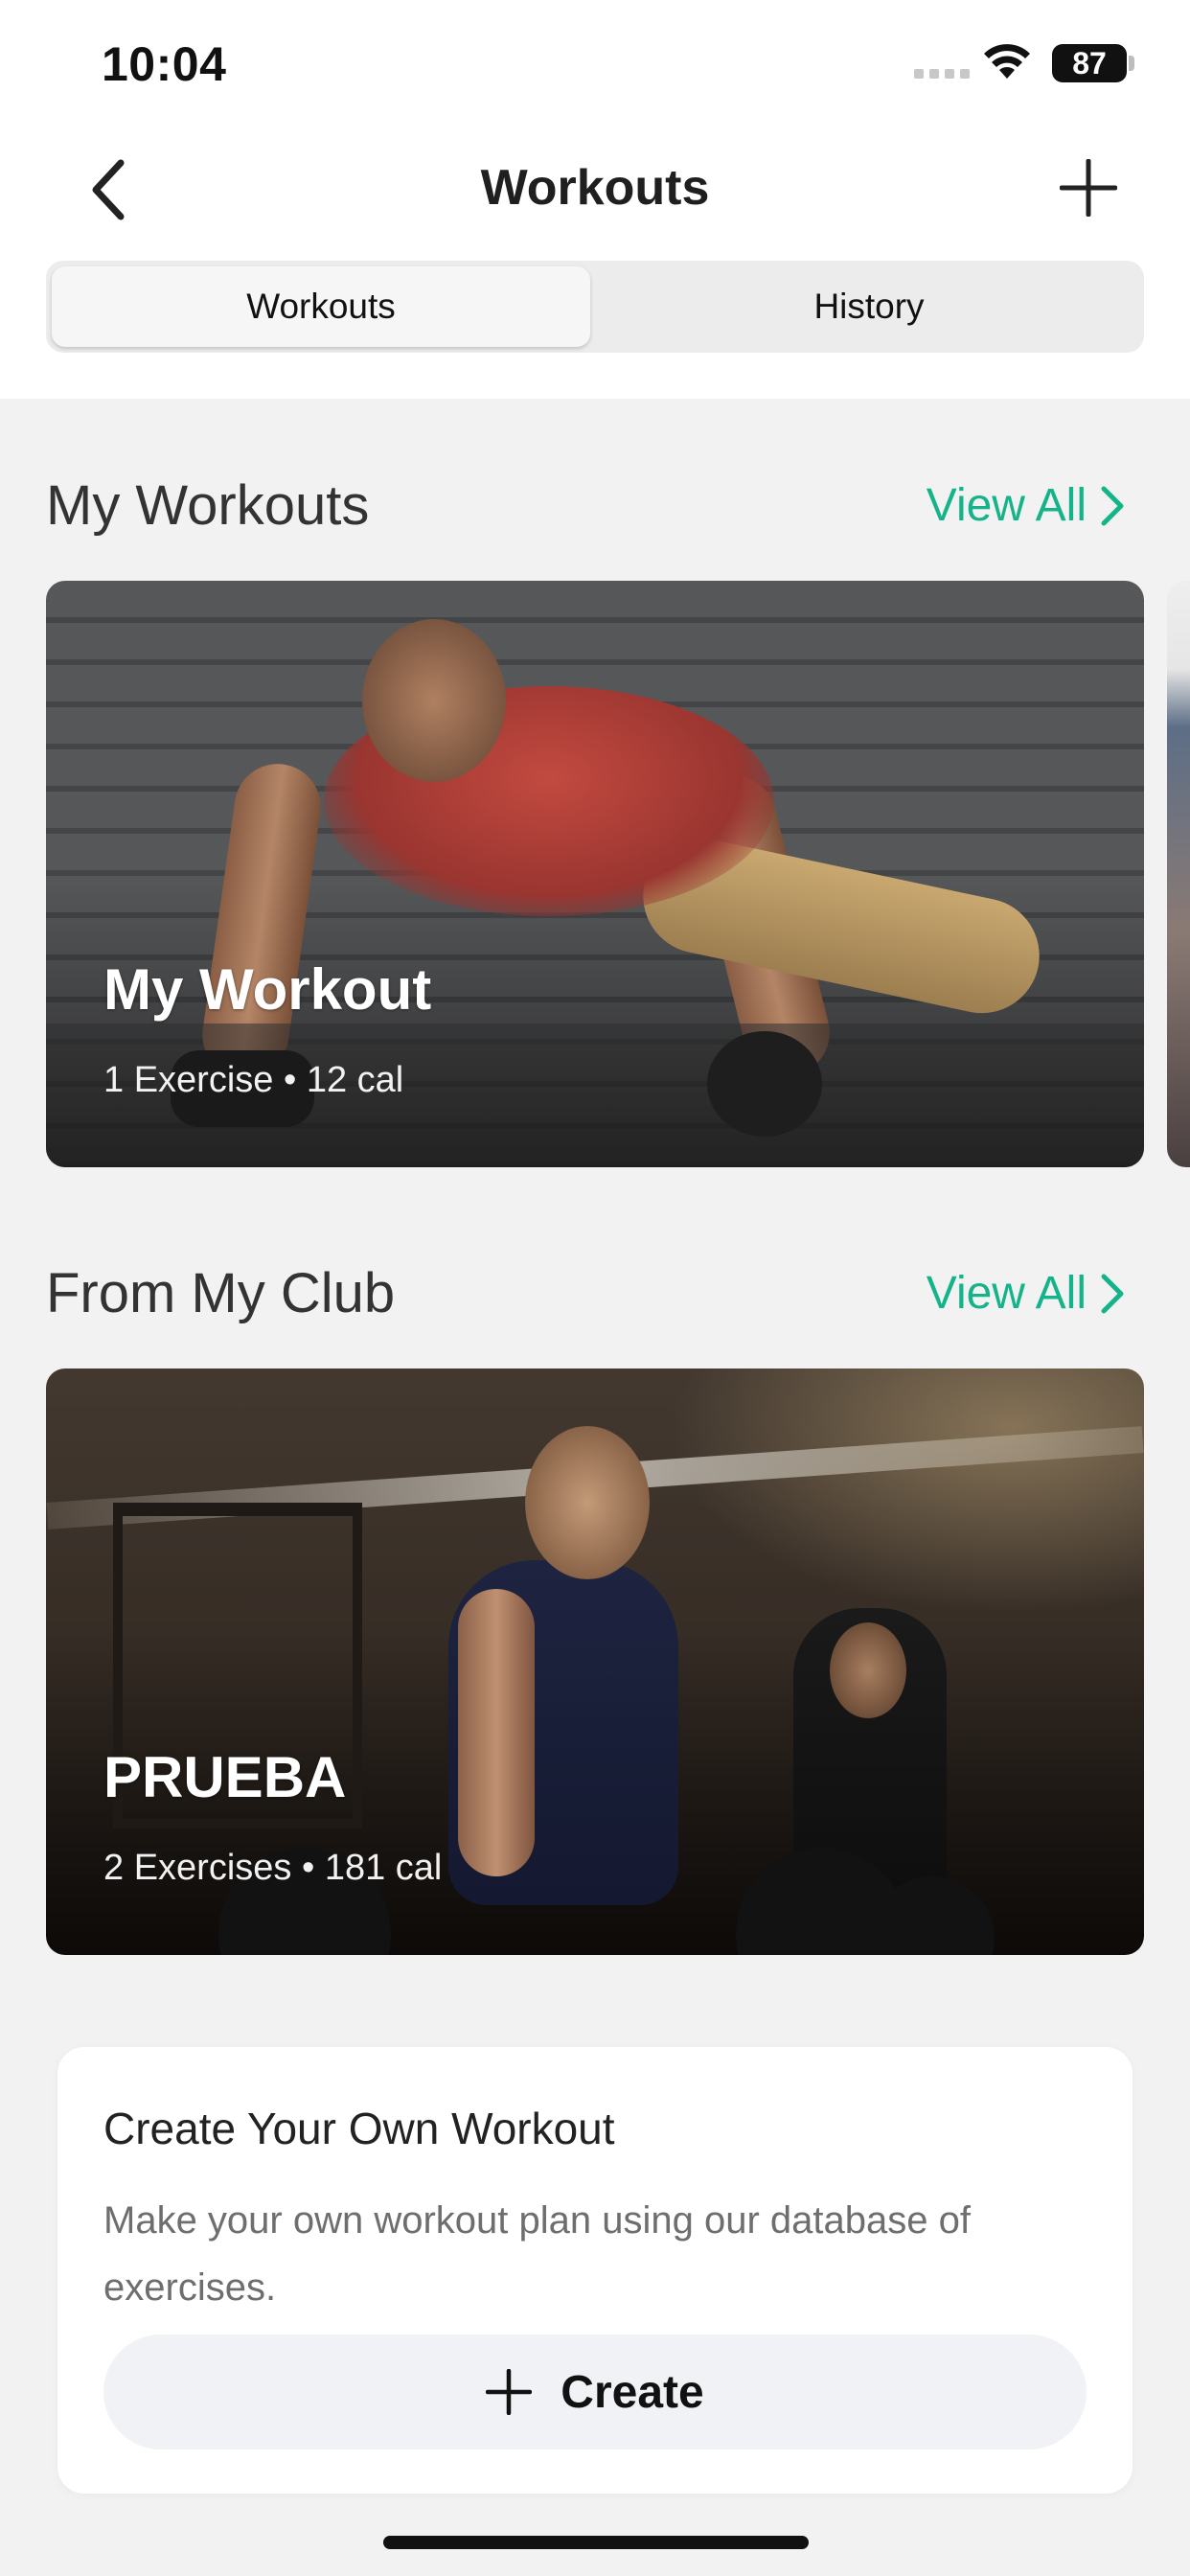  Describe the element at coordinates (359, 2128) in the screenshot. I see `create-workout-title: Create Your Own Workout` at that location.